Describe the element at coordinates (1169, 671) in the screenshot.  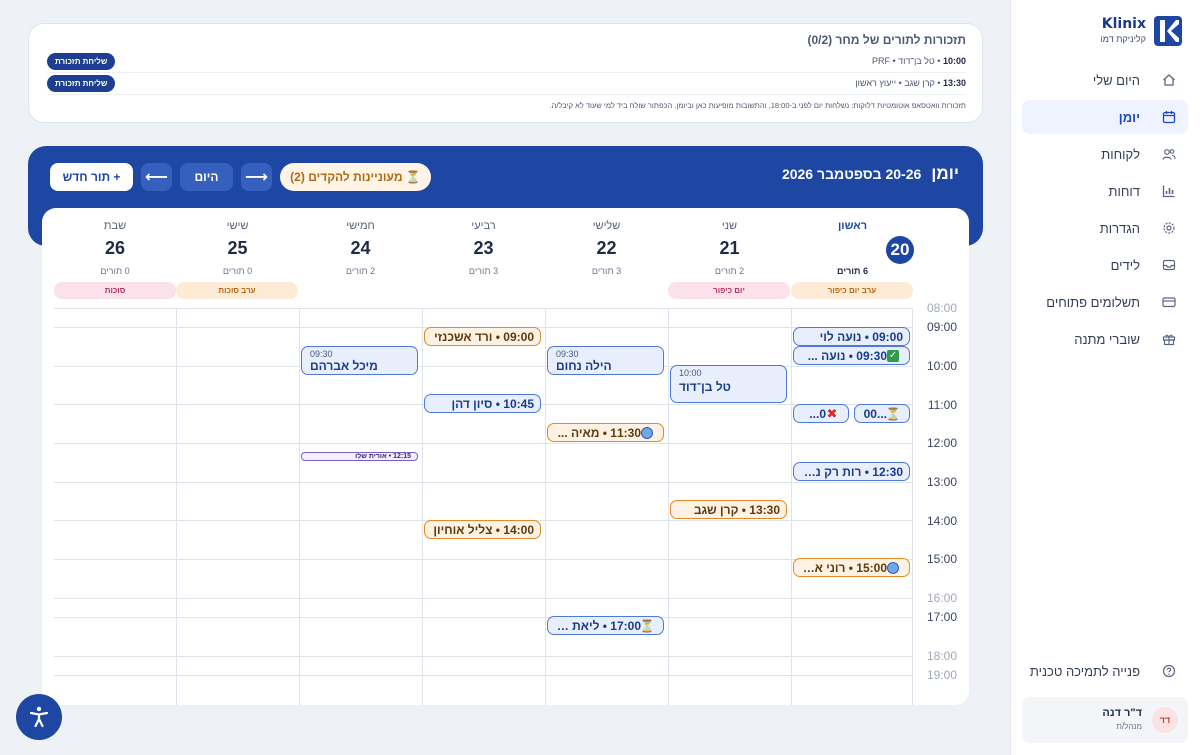
I see `help-icon` at that location.